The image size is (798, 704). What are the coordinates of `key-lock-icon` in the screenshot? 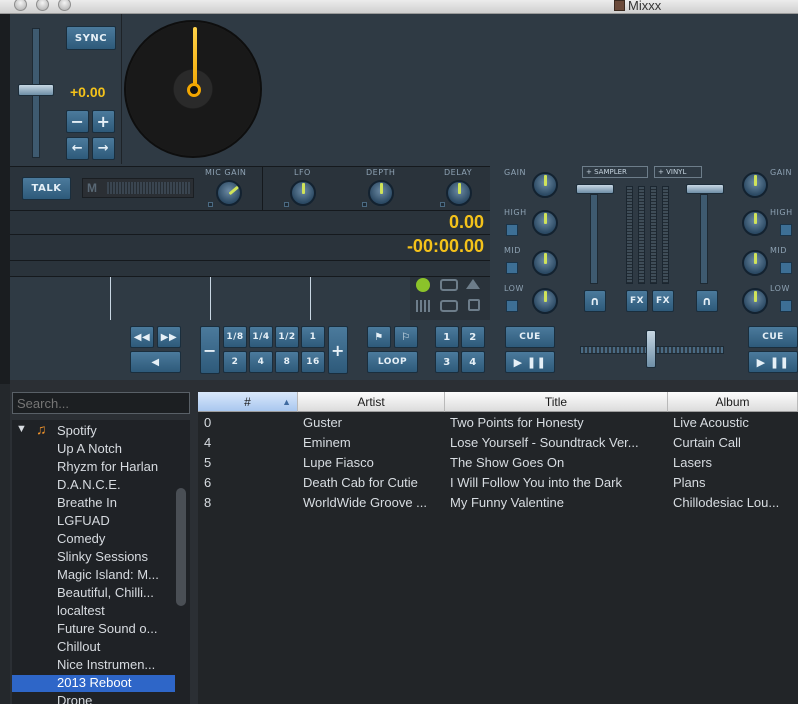 It's located at (423, 285).